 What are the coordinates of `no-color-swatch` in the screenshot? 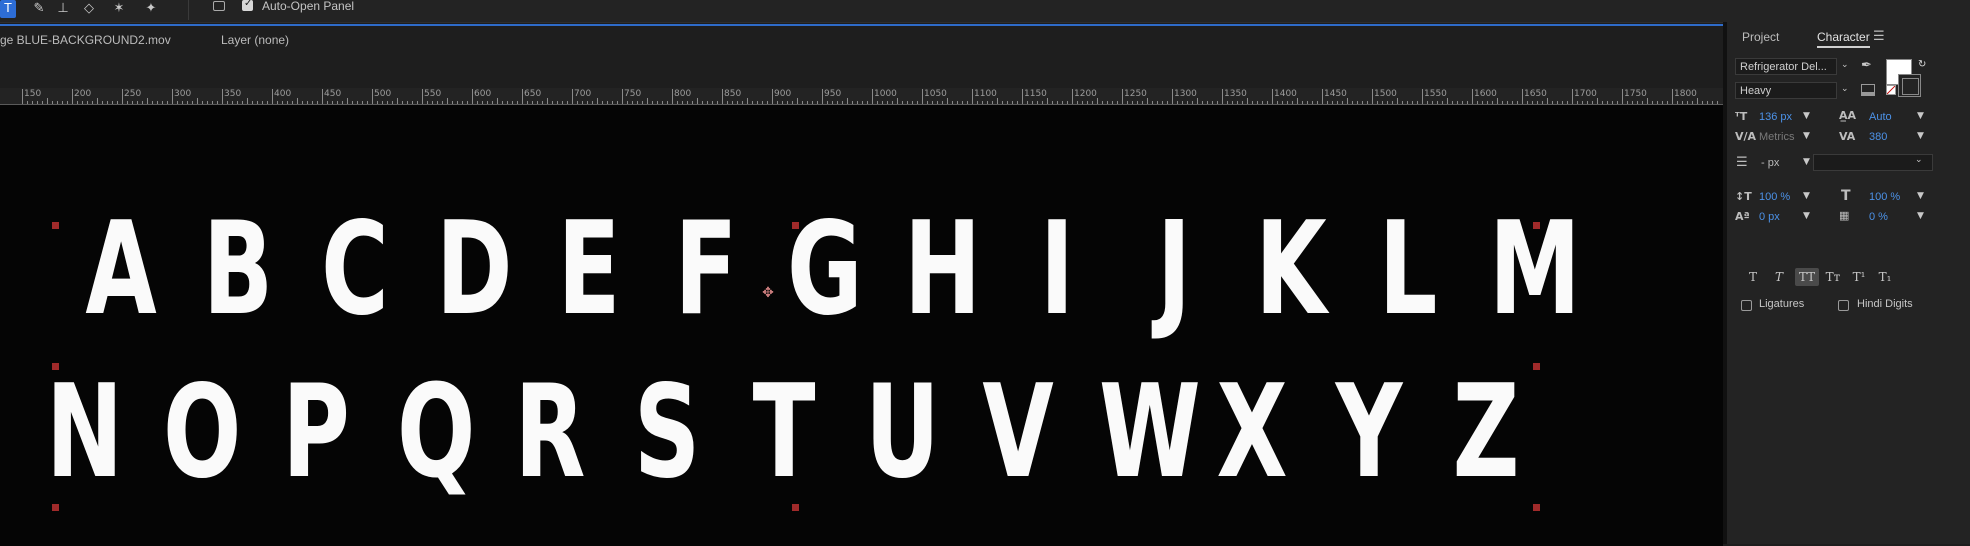 It's located at (1891, 90).